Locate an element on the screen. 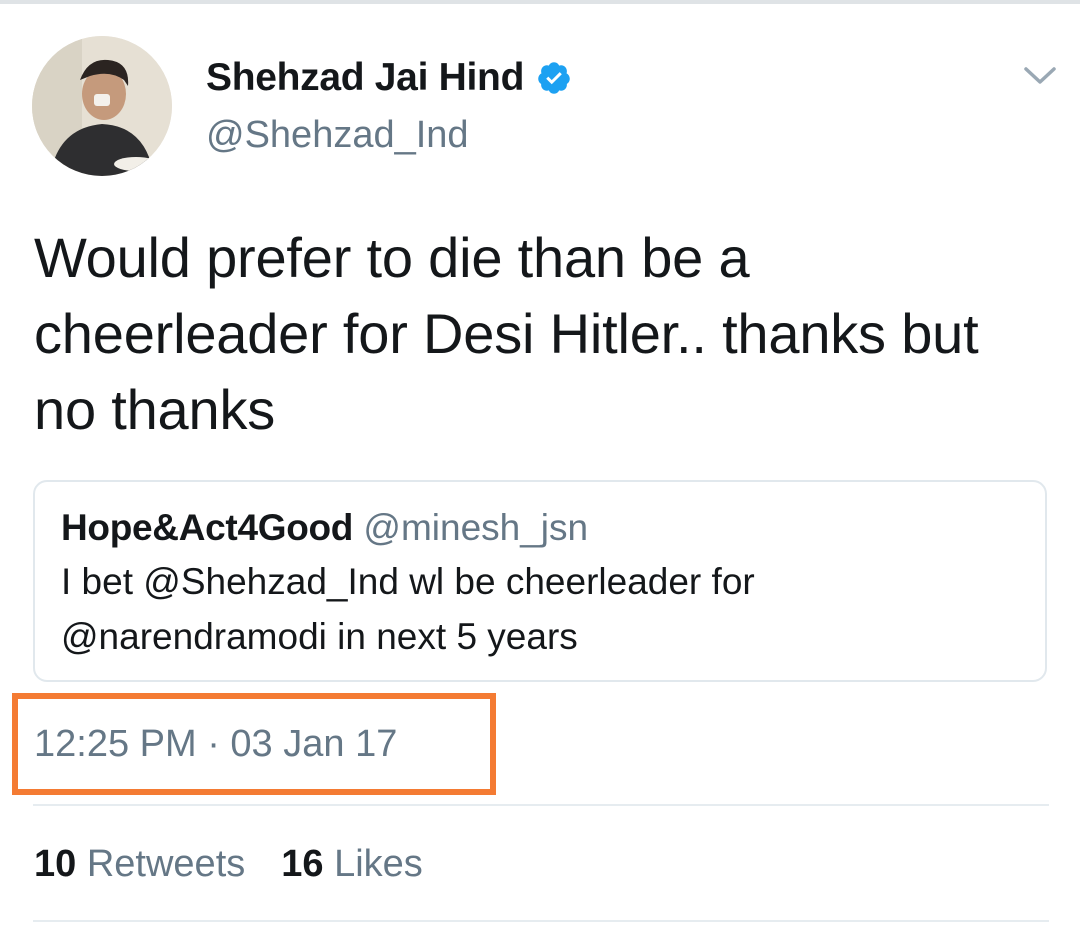 The width and height of the screenshot is (1080, 929). author-handle: @Shehzad_Ind is located at coordinates (337, 135).